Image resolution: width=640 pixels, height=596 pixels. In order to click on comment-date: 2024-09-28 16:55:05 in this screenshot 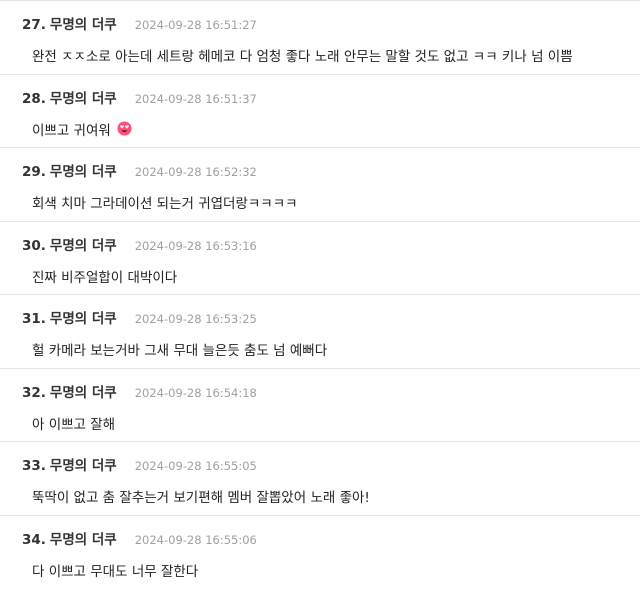, I will do `click(195, 466)`.